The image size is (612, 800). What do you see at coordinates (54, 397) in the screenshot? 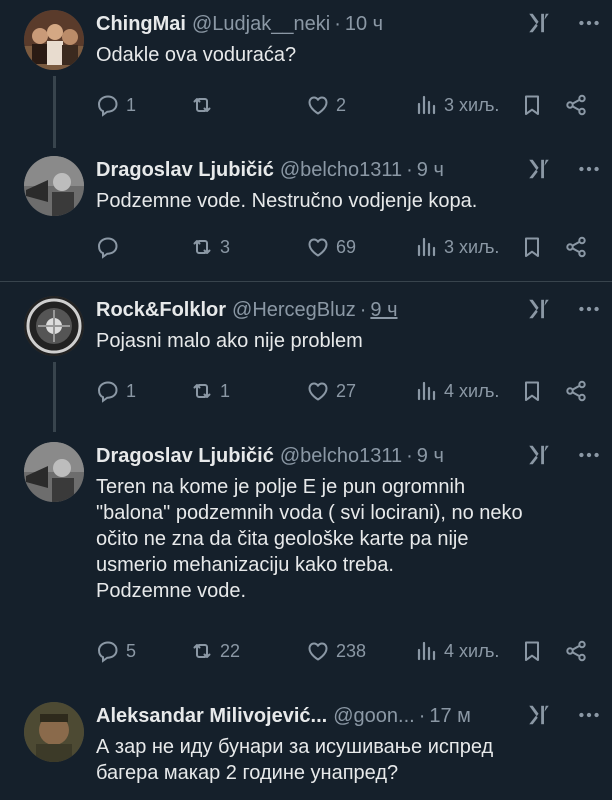
I see `thread-line` at bounding box center [54, 397].